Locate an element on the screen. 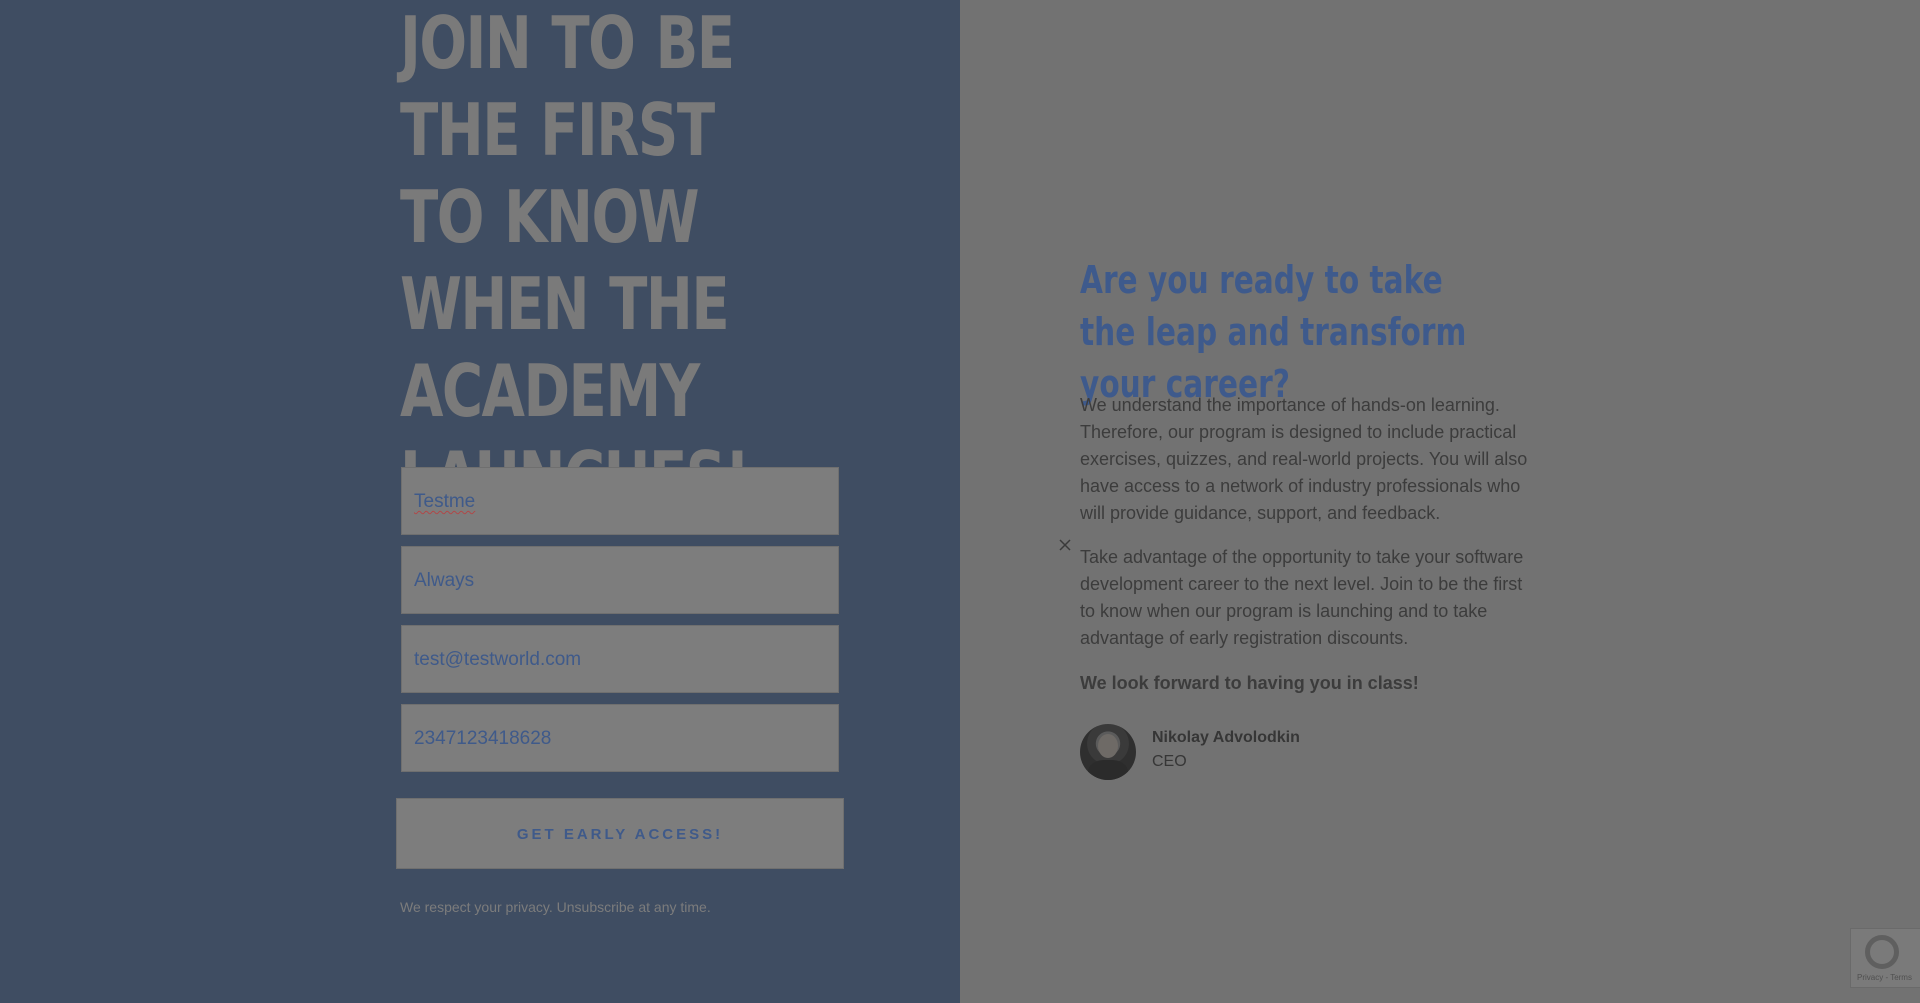  last-name-field: Always is located at coordinates (620, 580).